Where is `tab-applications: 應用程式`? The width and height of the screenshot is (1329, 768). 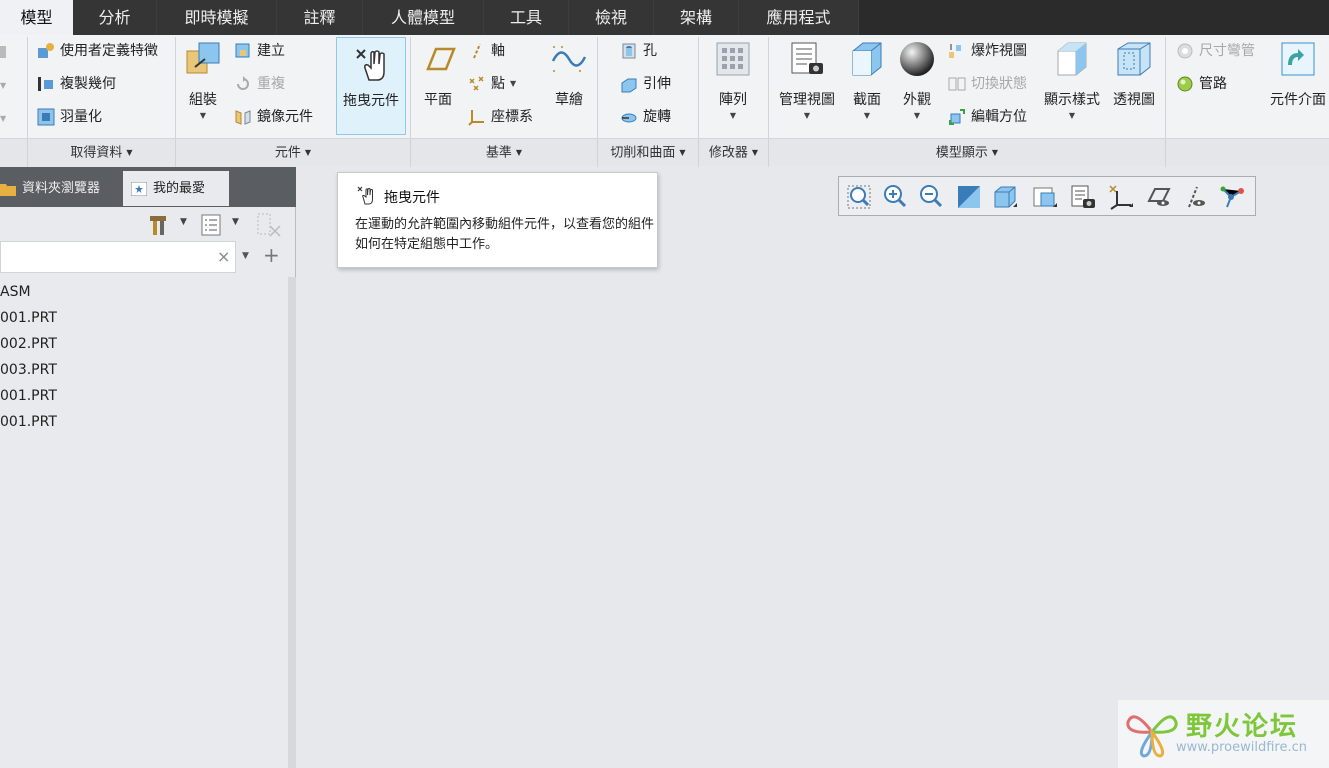 tab-applications: 應用程式 is located at coordinates (799, 17).